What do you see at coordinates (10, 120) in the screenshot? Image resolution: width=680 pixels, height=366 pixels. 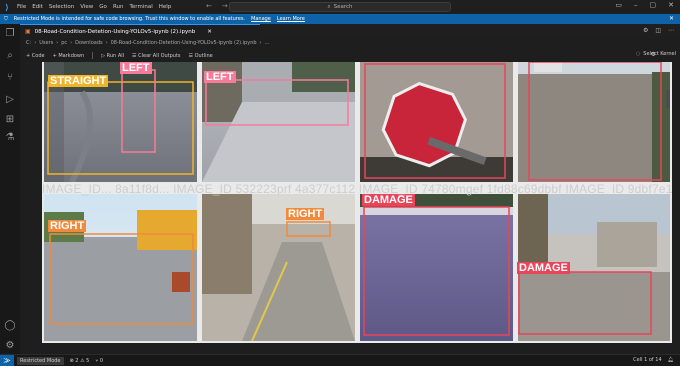 I see `extensions-icon: ⊞` at bounding box center [10, 120].